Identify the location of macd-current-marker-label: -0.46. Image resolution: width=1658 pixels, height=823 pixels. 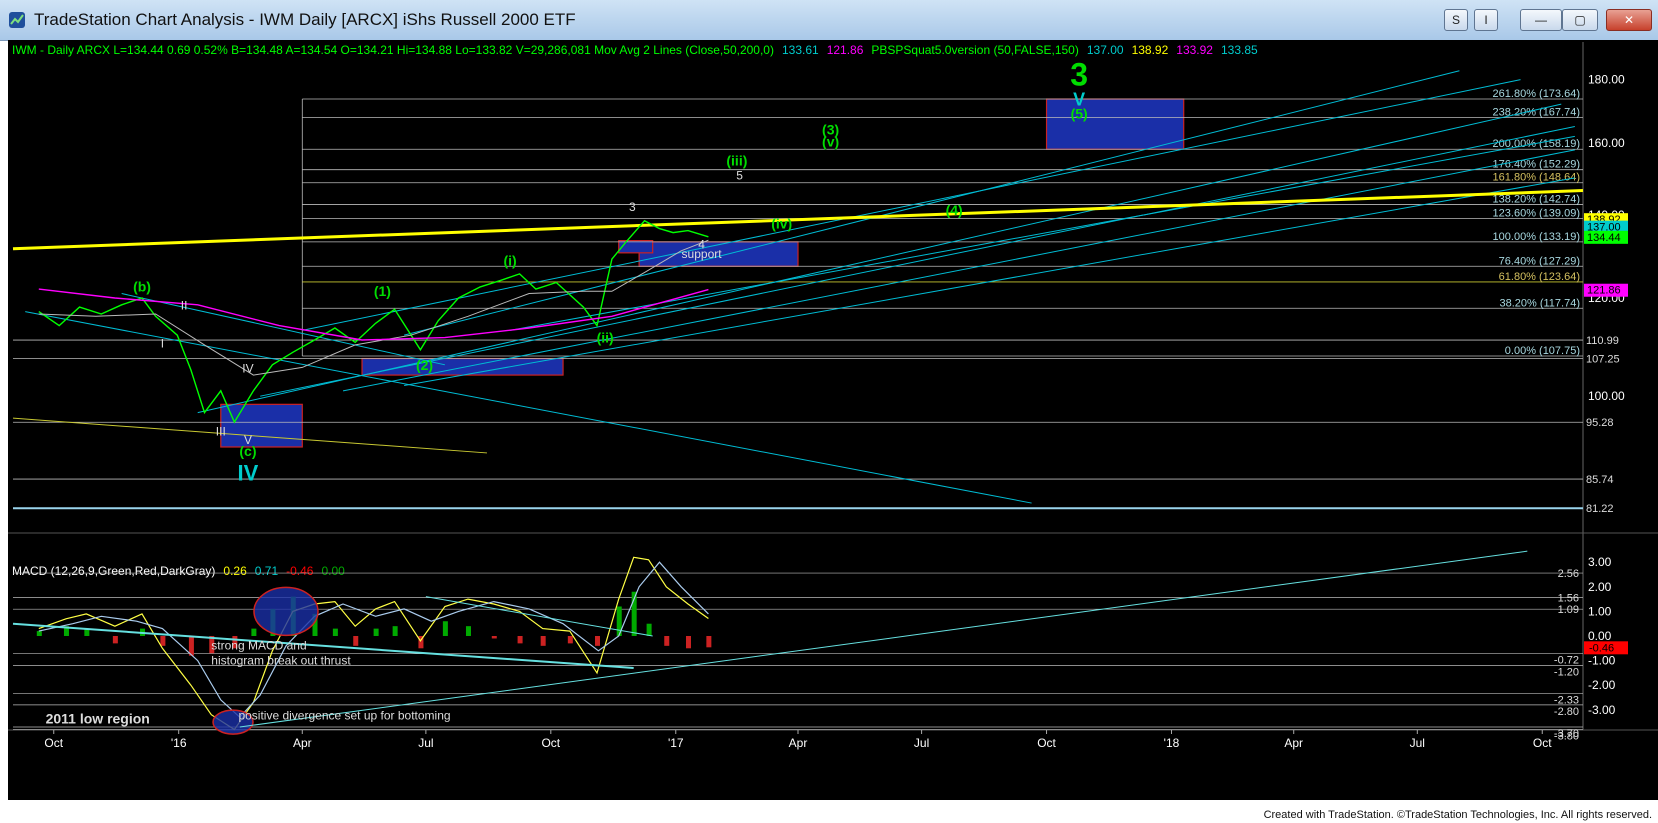
(1601, 648).